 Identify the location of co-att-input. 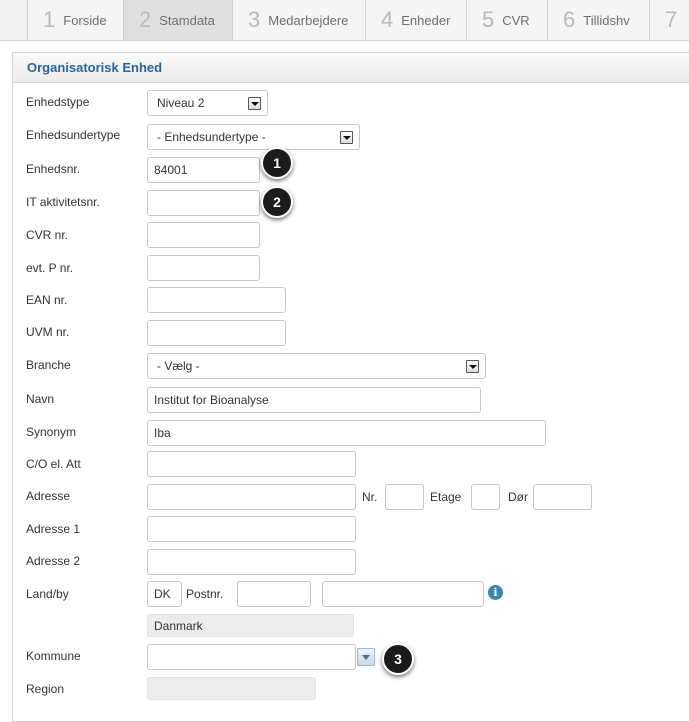
(251, 464).